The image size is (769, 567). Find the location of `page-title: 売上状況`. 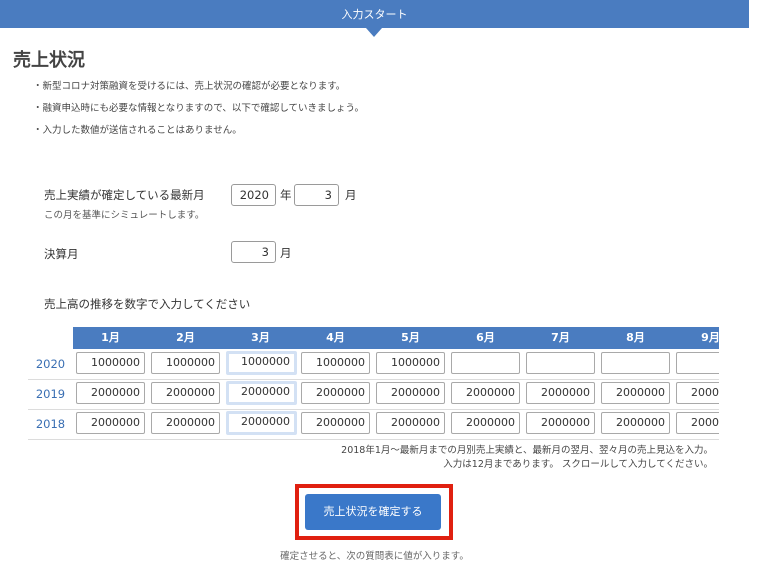

page-title: 売上状況 is located at coordinates (49, 60).